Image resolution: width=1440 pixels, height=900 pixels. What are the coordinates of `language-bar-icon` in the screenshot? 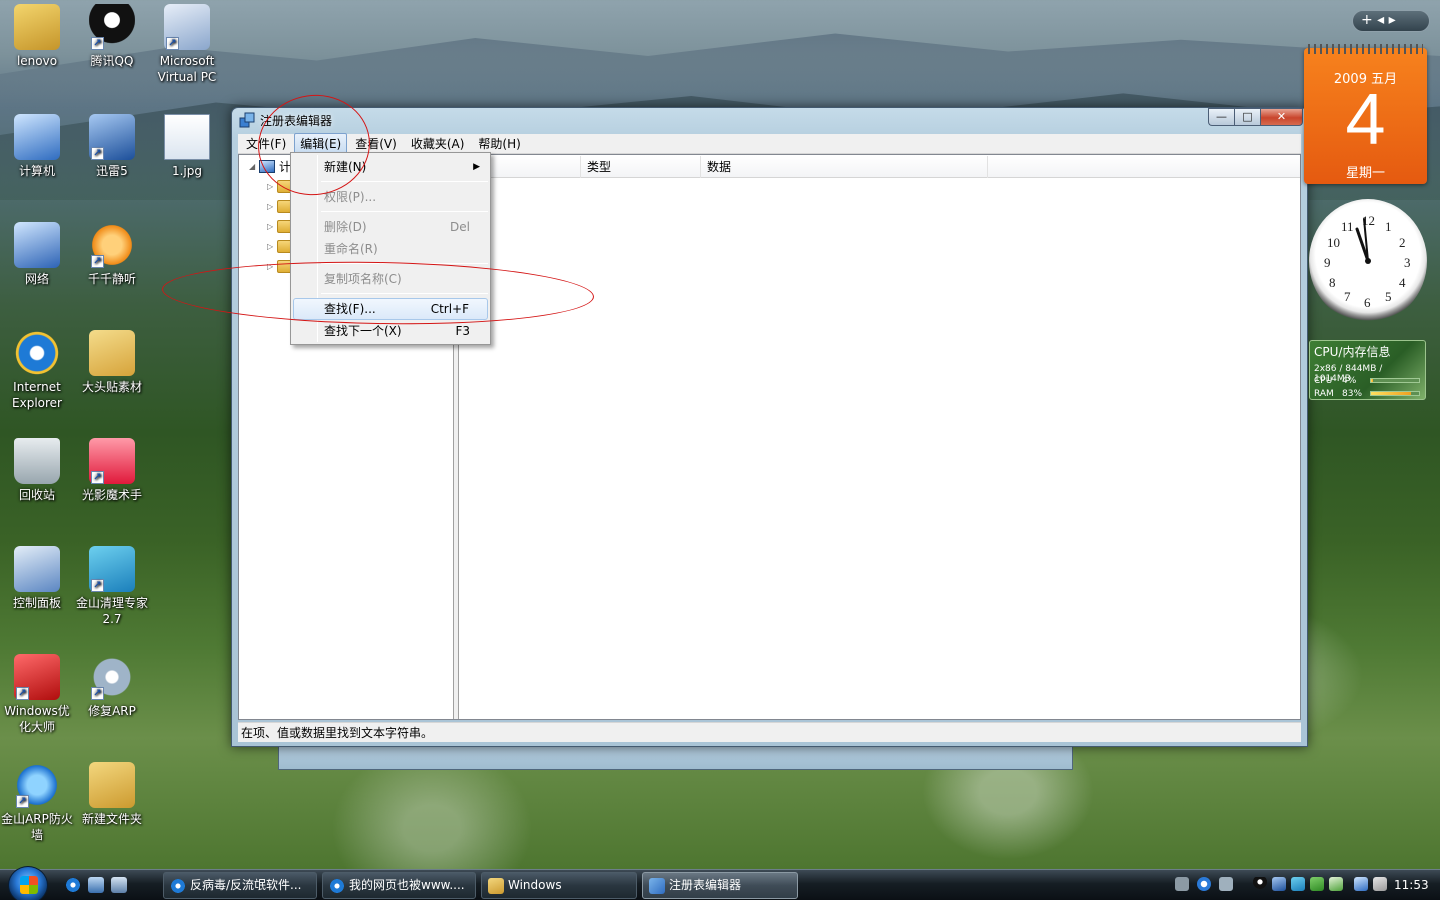 It's located at (1226, 884).